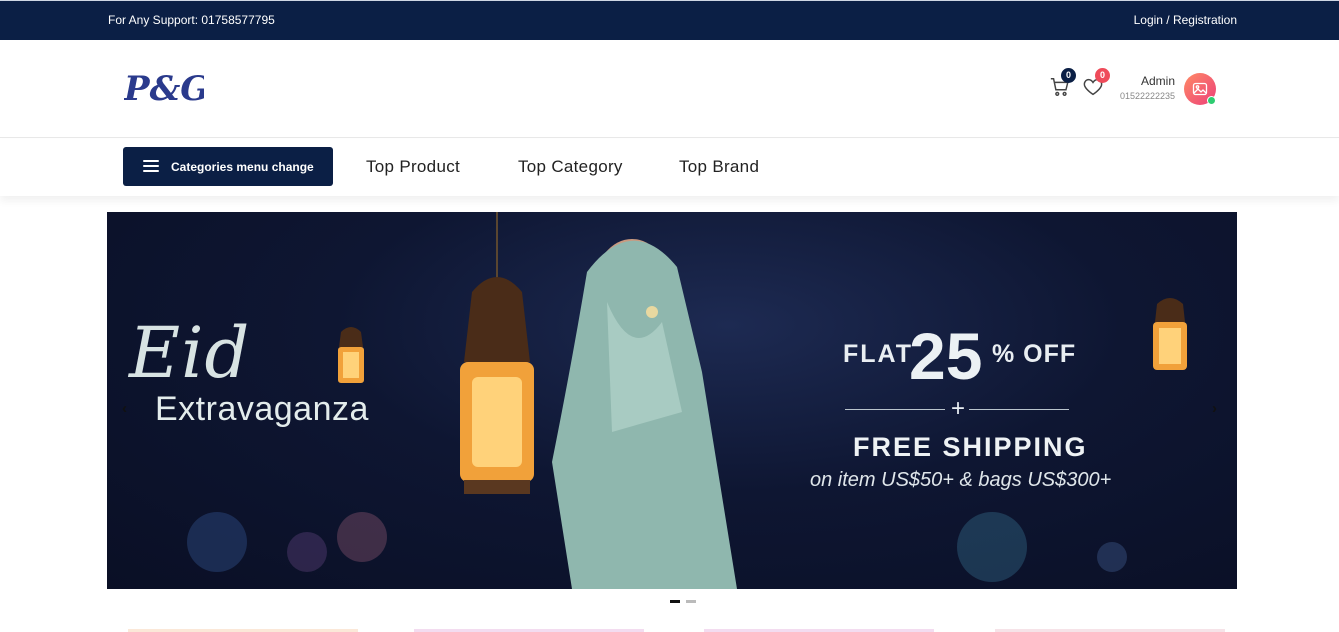 The height and width of the screenshot is (632, 1339). What do you see at coordinates (1034, 354) in the screenshot?
I see `banner-off-text: % OFF` at bounding box center [1034, 354].